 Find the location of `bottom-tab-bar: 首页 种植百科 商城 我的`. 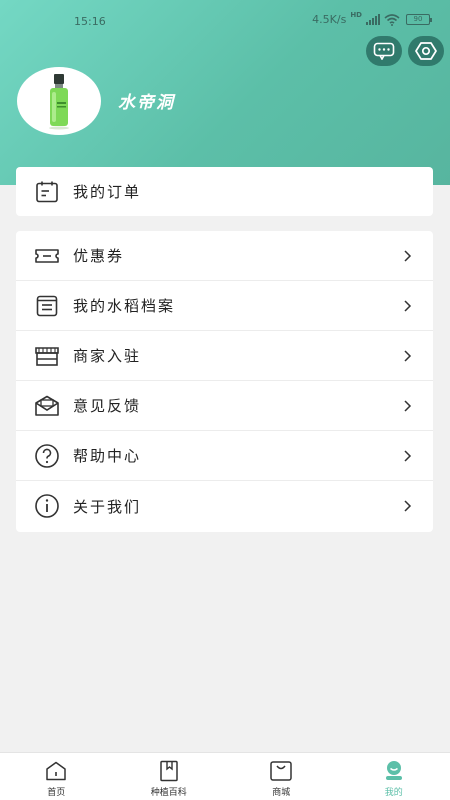

bottom-tab-bar: 首页 种植百科 商城 我的 is located at coordinates (225, 776).